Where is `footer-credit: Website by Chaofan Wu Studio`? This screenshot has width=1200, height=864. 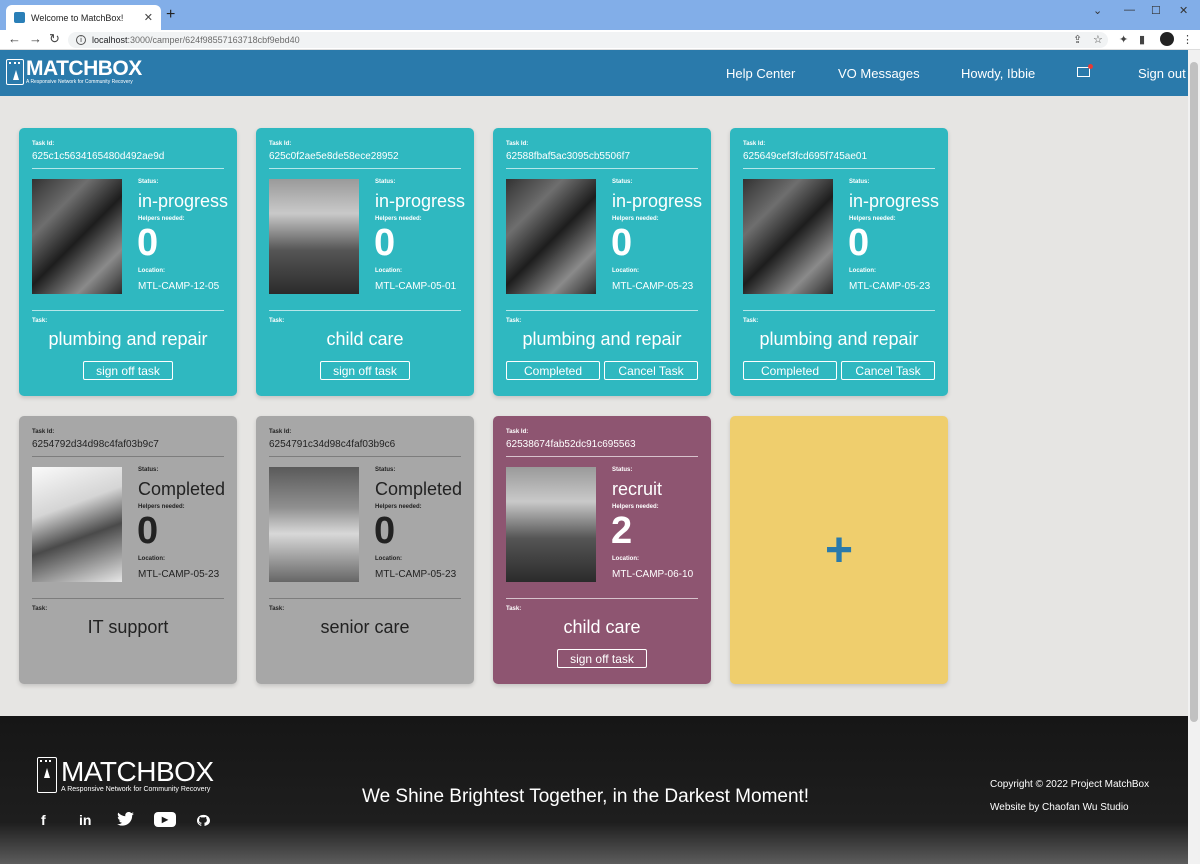
footer-credit: Website by Chaofan Wu Studio is located at coordinates (1059, 807).